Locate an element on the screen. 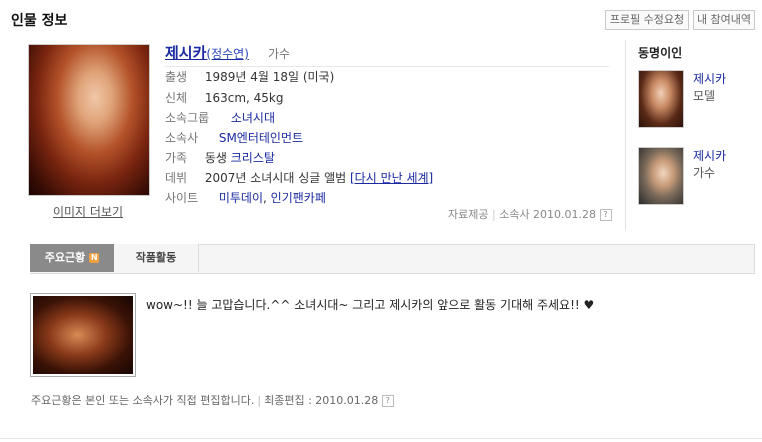  group-link: 소녀시대 is located at coordinates (253, 118).